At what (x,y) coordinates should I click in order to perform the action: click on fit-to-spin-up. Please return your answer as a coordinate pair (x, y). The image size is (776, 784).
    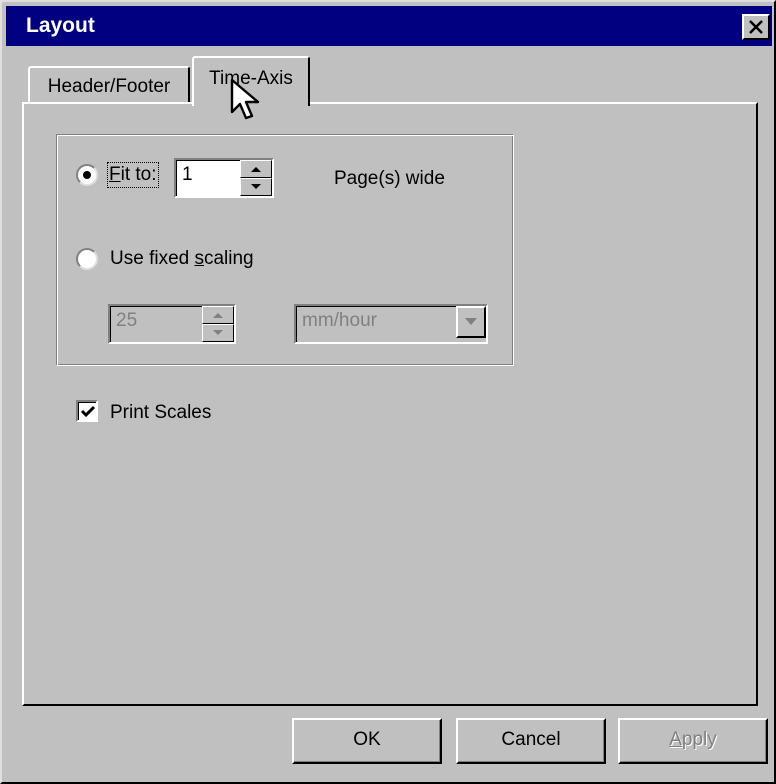
    Looking at the image, I should click on (256, 169).